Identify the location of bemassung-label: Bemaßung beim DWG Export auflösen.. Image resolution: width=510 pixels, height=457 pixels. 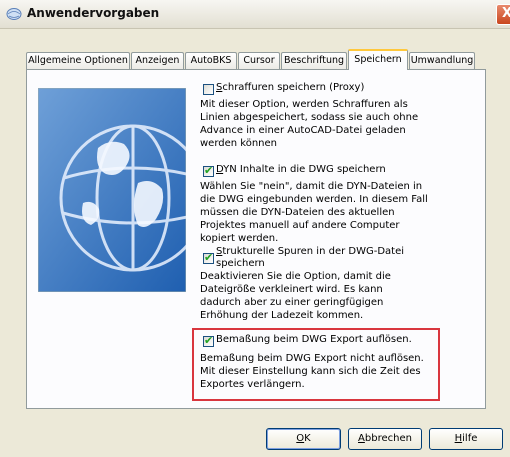
(314, 339).